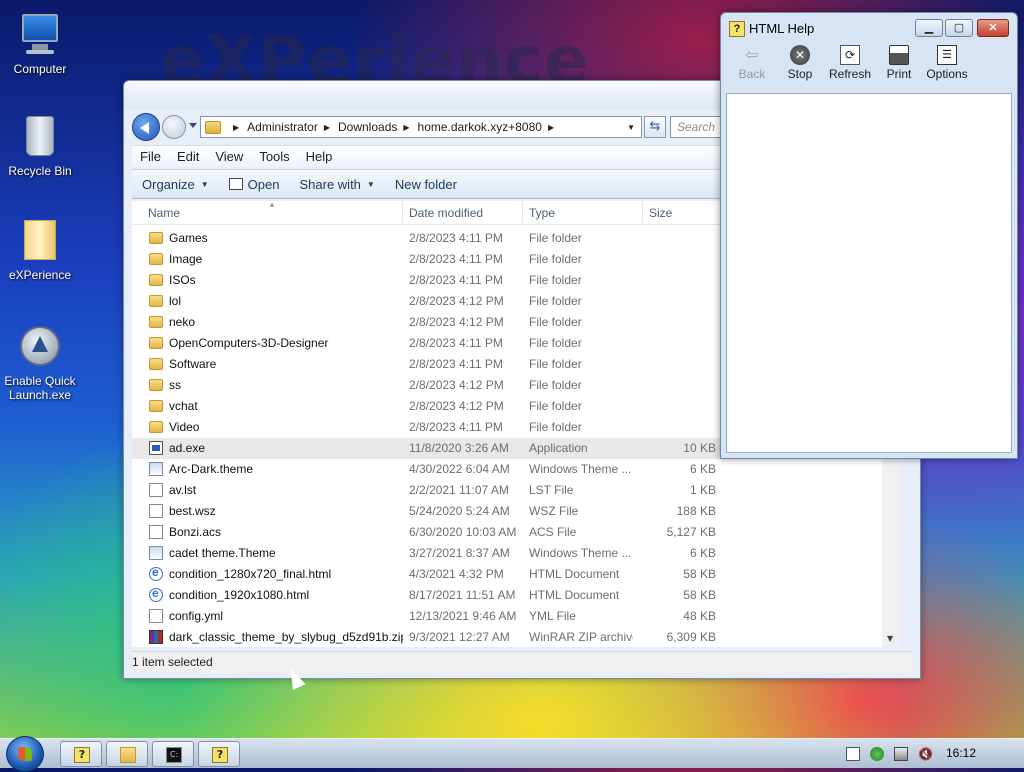 Image resolution: width=1024 pixels, height=772 pixels. What do you see at coordinates (367, 127) in the screenshot?
I see `breadcrumb-downloads: Downloads` at bounding box center [367, 127].